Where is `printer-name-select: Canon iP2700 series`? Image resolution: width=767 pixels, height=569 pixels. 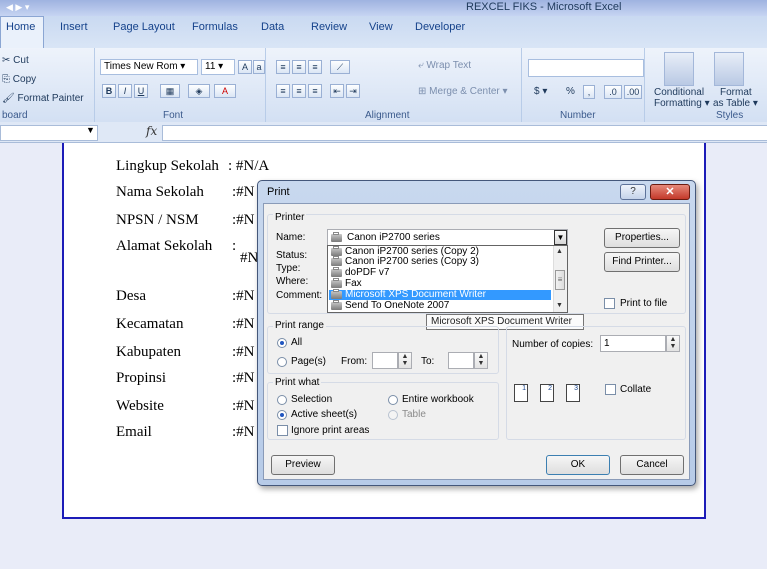 printer-name-select: Canon iP2700 series is located at coordinates (447, 237).